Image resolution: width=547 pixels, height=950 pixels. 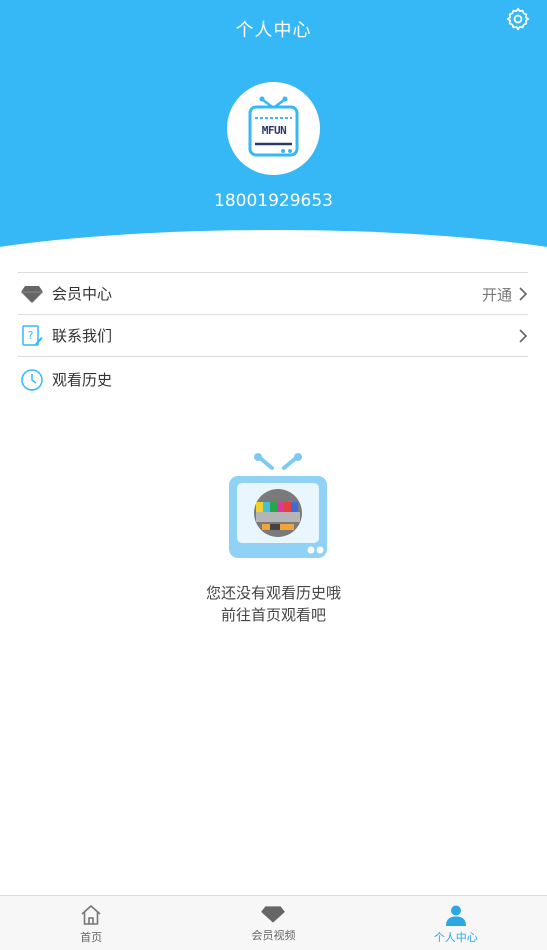 What do you see at coordinates (273, 935) in the screenshot?
I see `tab-label: 会员视频` at bounding box center [273, 935].